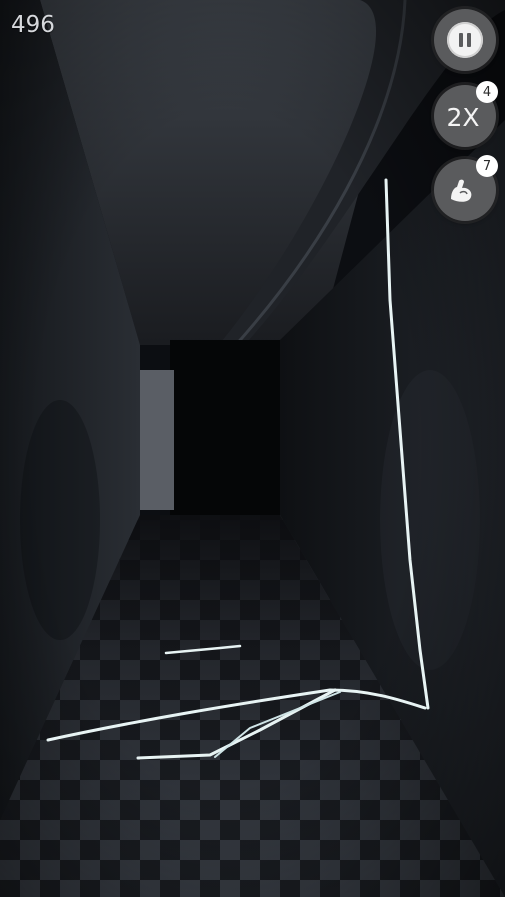 The width and height of the screenshot is (505, 897). I want to click on double-score-label: 2X, so click(463, 117).